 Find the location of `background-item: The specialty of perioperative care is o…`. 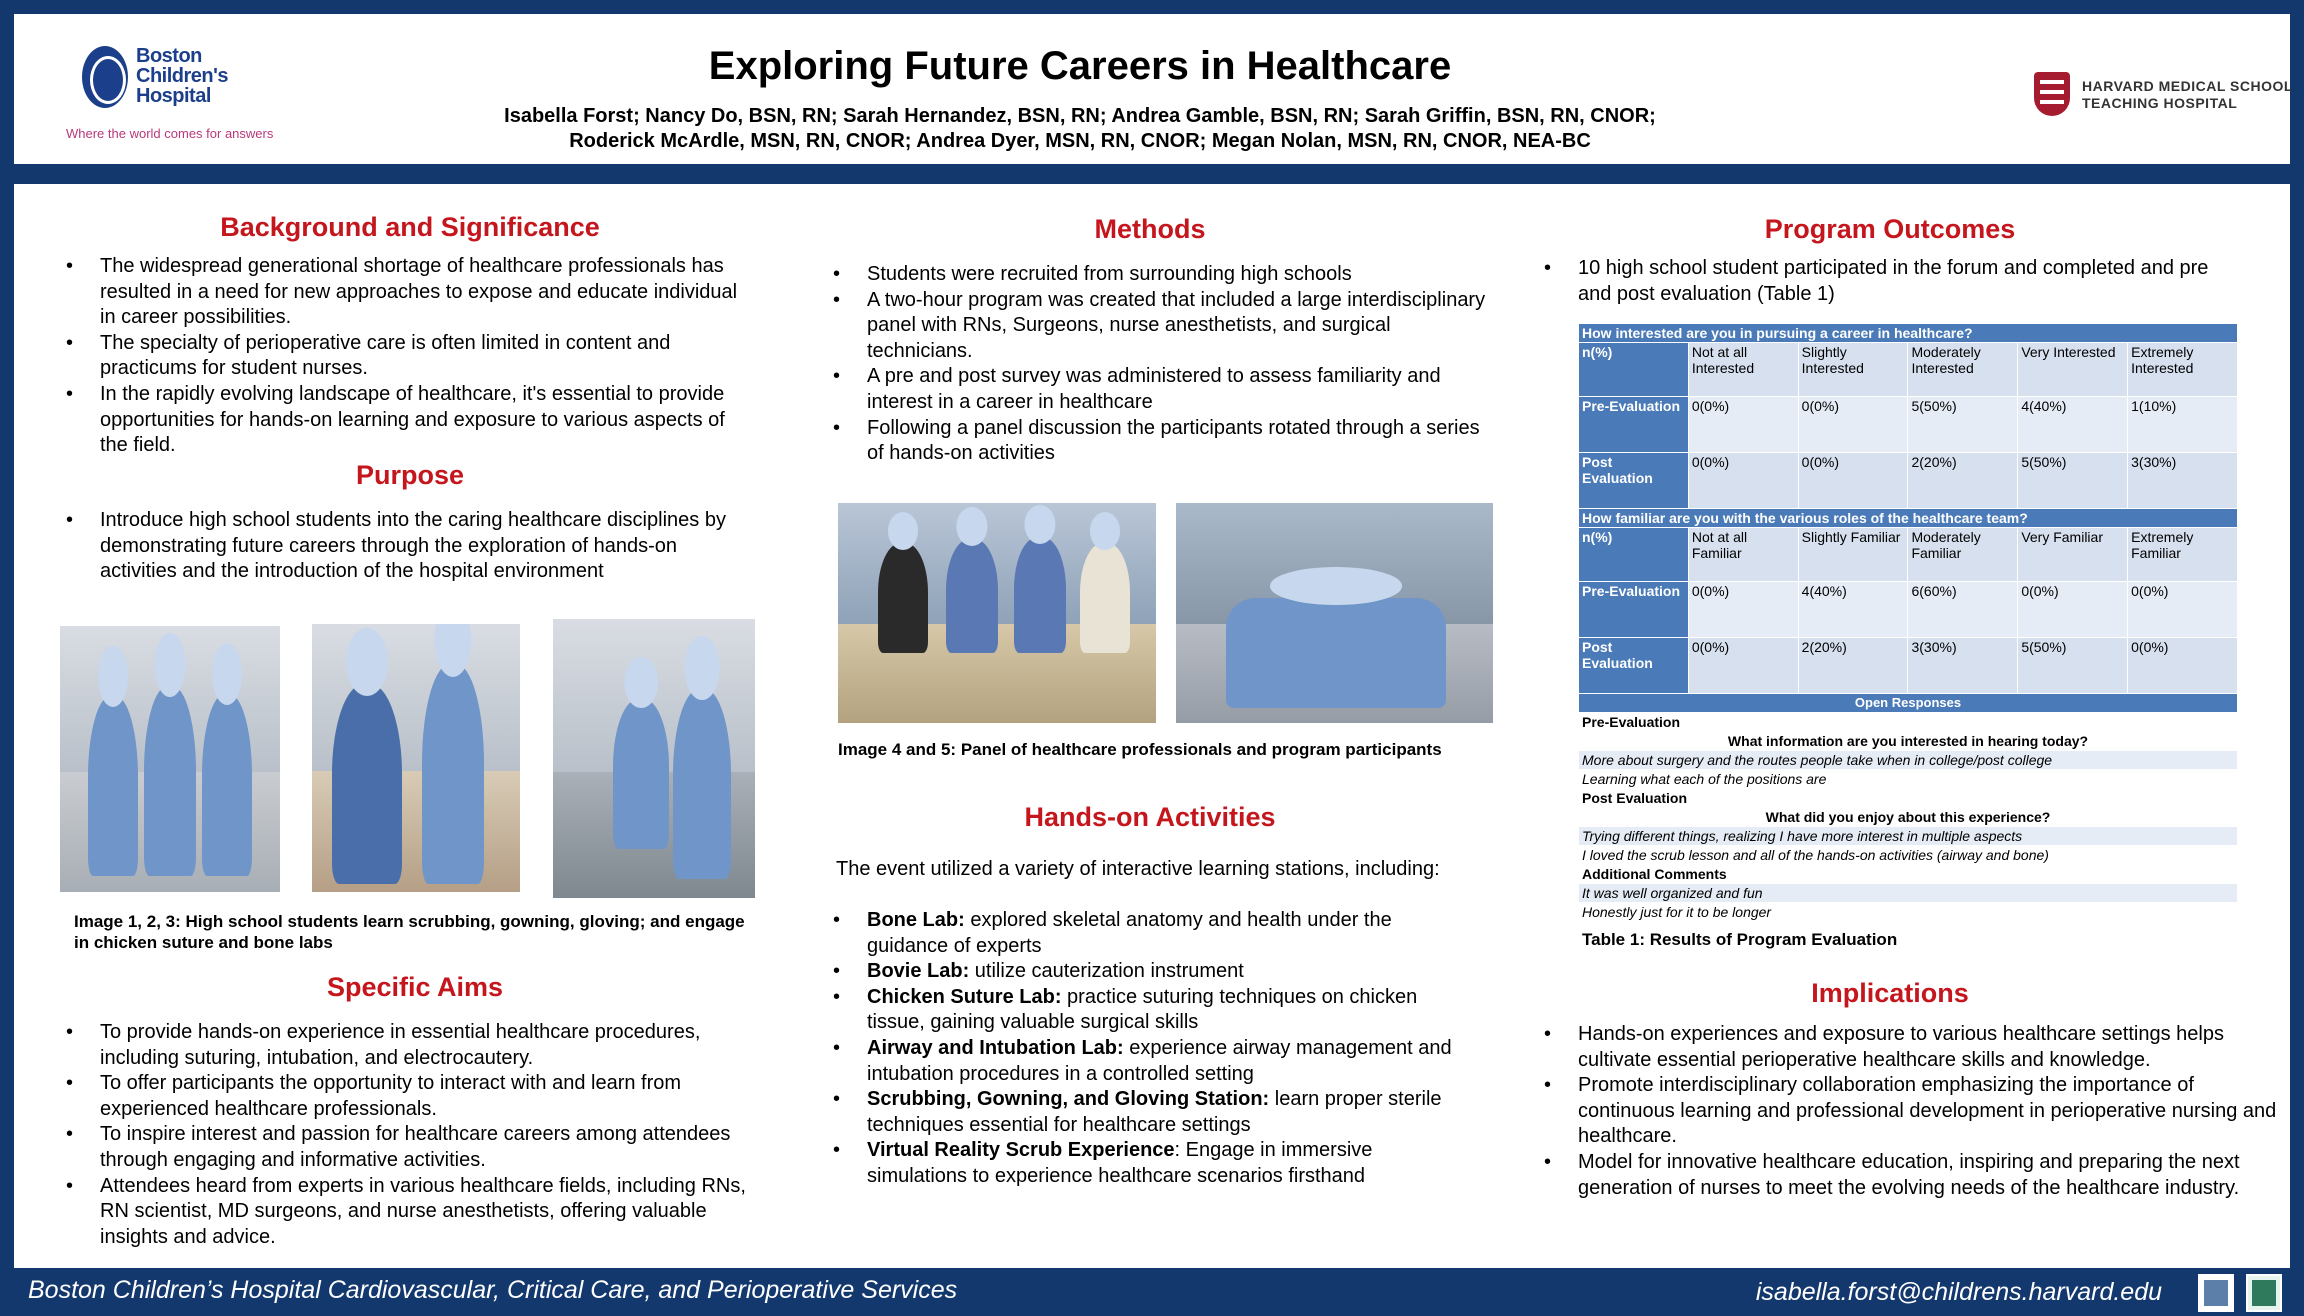

background-item: The specialty of perioperative care is o… is located at coordinates (411, 356).